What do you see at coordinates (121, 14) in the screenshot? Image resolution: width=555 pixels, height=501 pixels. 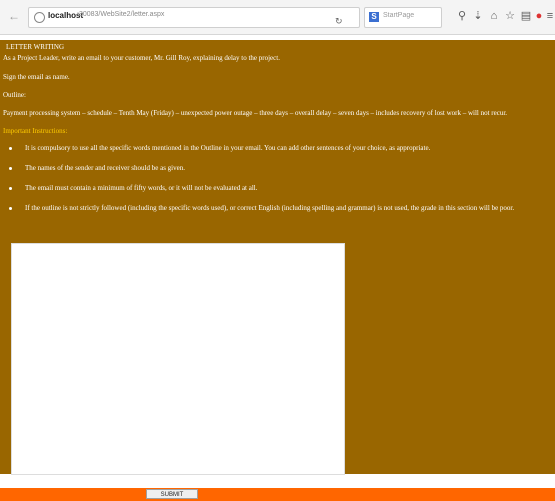 I see `url-path: :30083/WebSite2/letter.aspx` at bounding box center [121, 14].